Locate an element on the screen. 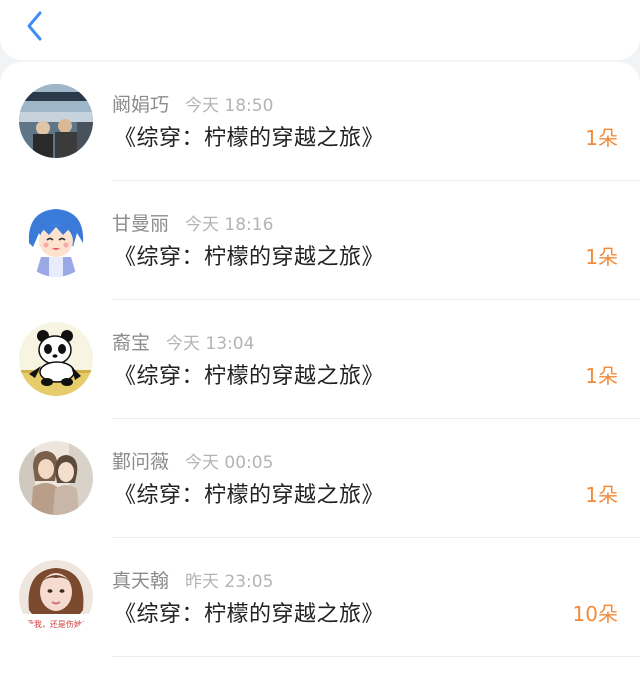 The height and width of the screenshot is (682, 640). avatar-caption: 爱我，还是伤她? is located at coordinates (56, 624).